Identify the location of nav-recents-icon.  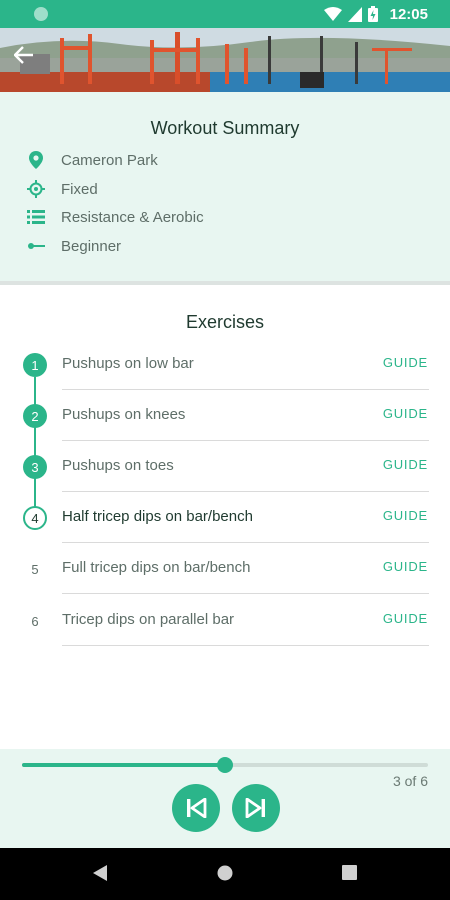
(349, 872).